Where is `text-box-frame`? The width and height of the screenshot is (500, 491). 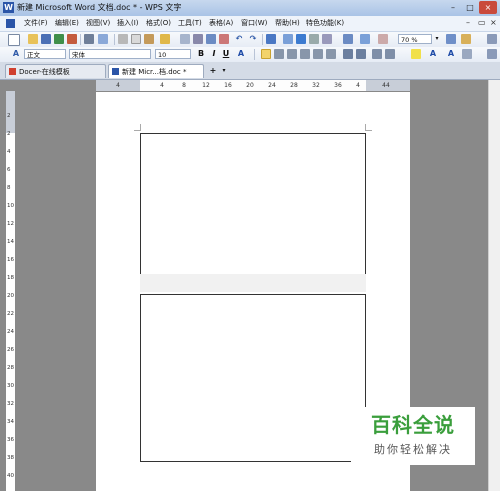
text-box-frame is located at coordinates (253, 204).